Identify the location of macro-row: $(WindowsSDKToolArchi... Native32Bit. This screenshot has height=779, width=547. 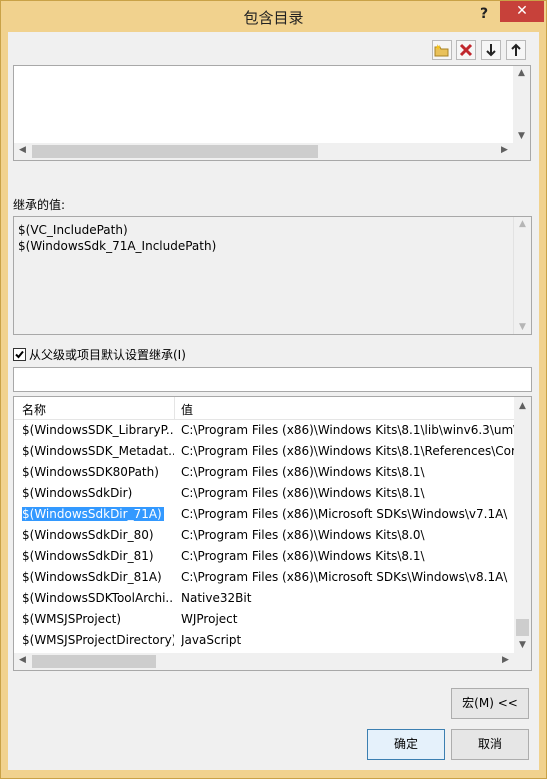
(264, 598).